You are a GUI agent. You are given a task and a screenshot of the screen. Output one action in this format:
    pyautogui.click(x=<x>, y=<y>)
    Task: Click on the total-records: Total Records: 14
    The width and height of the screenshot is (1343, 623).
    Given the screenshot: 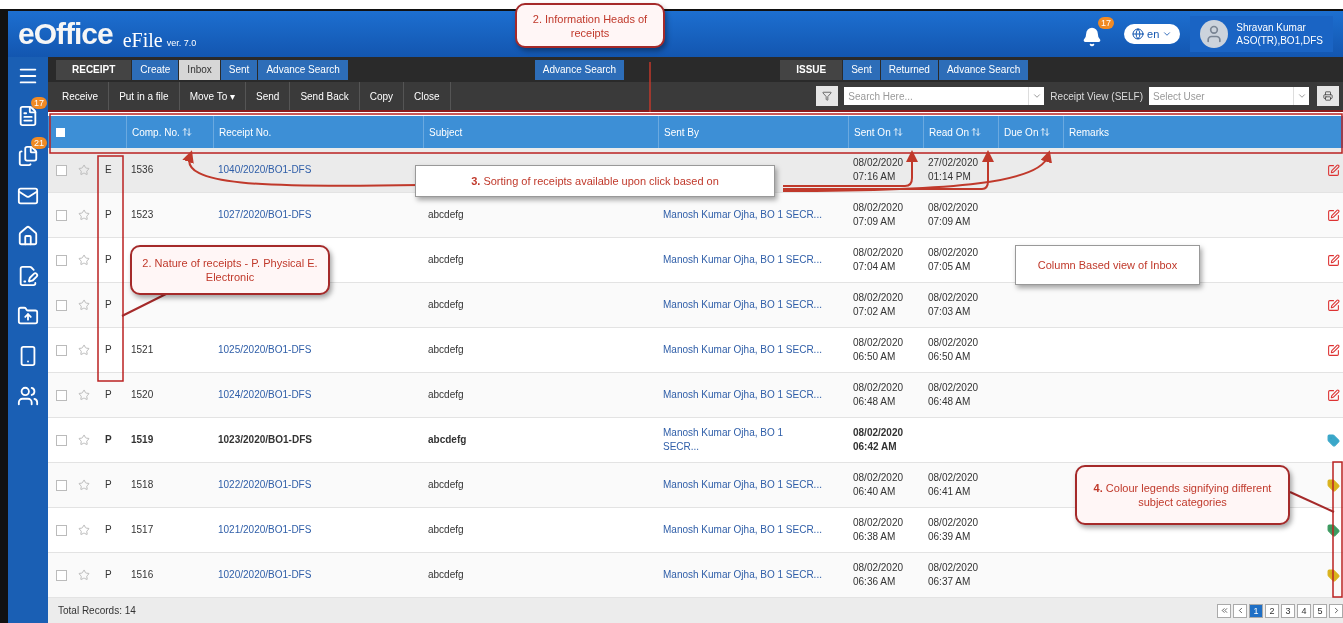 What is the action you would take?
    pyautogui.click(x=97, y=611)
    